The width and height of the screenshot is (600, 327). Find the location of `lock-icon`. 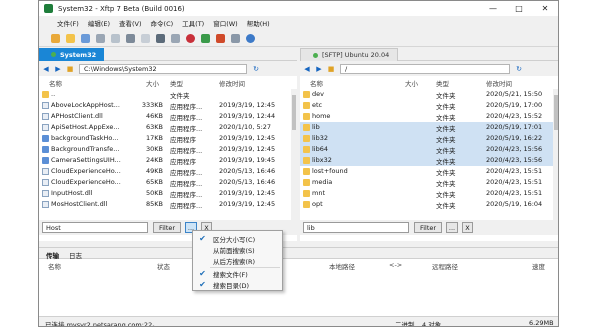

lock-icon is located at coordinates (235, 38).